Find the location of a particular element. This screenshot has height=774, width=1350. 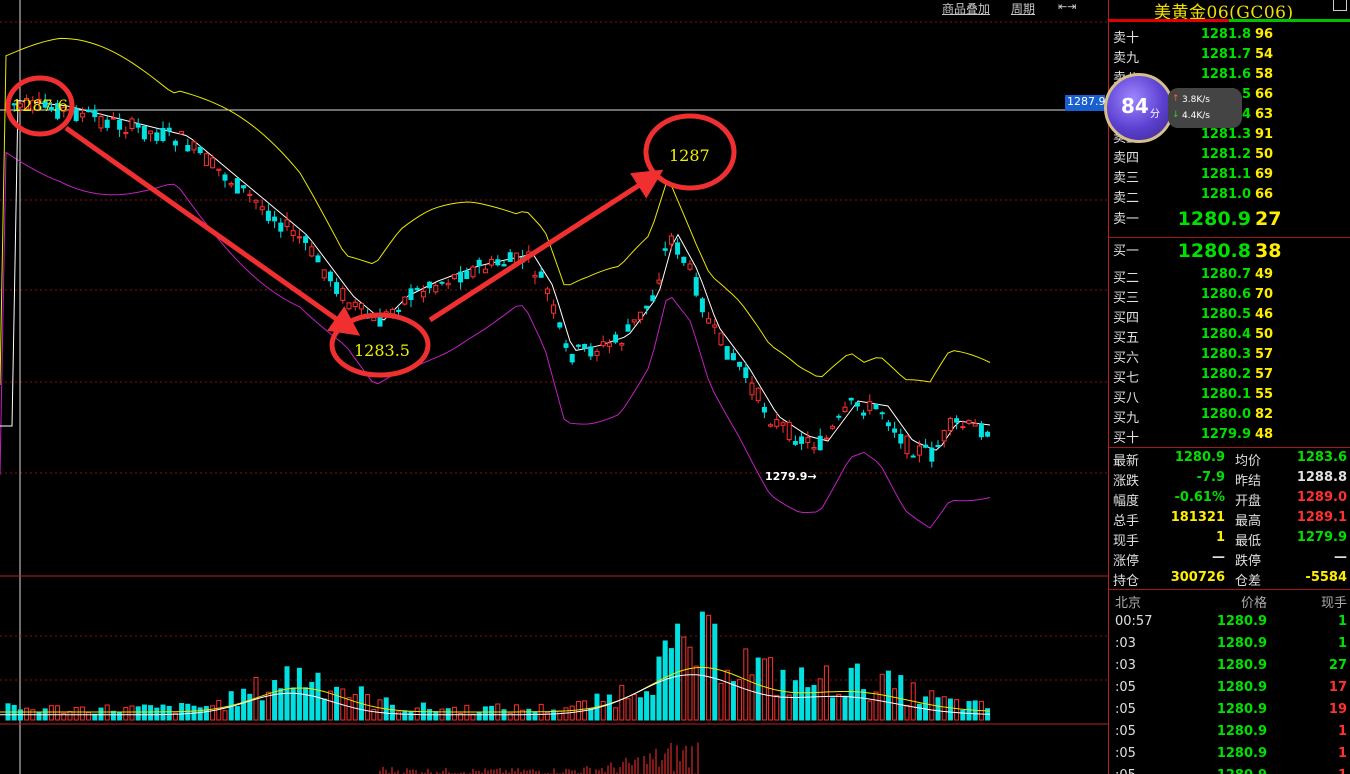

buy-row: 买二 1280.7 49 is located at coordinates (1229, 277).